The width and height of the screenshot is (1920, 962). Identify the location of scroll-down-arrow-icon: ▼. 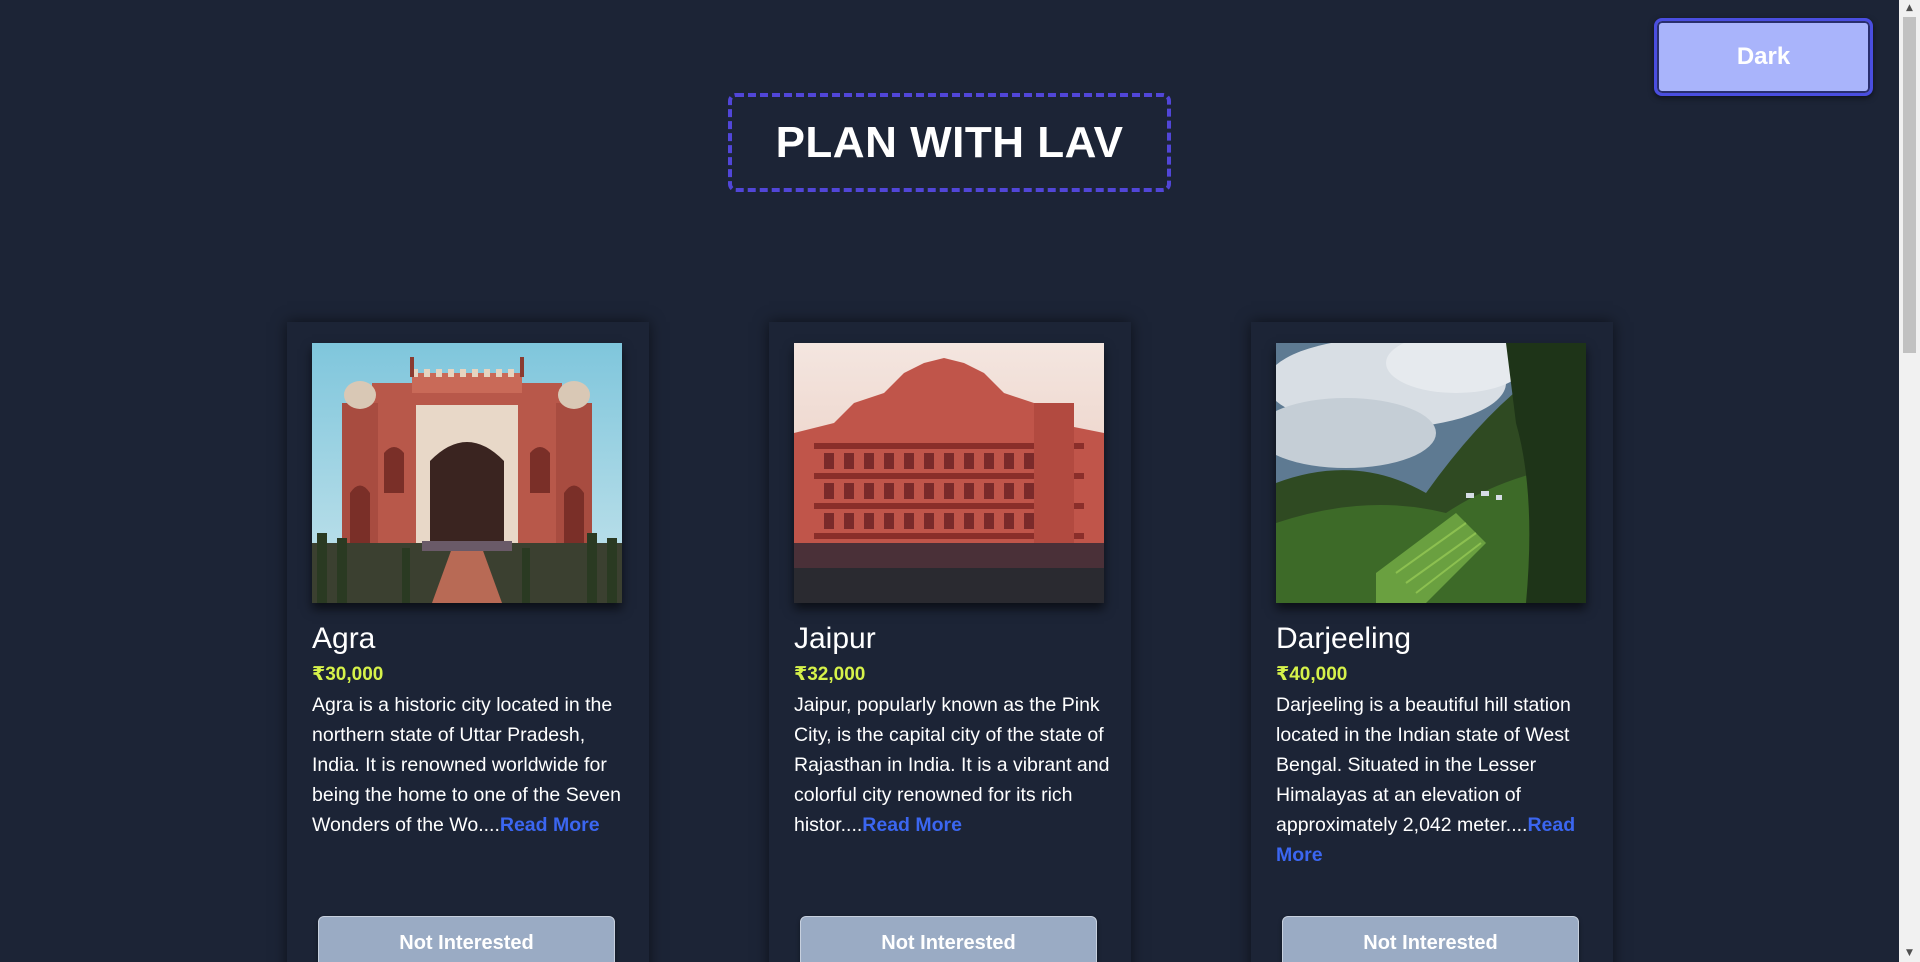
(1909, 953).